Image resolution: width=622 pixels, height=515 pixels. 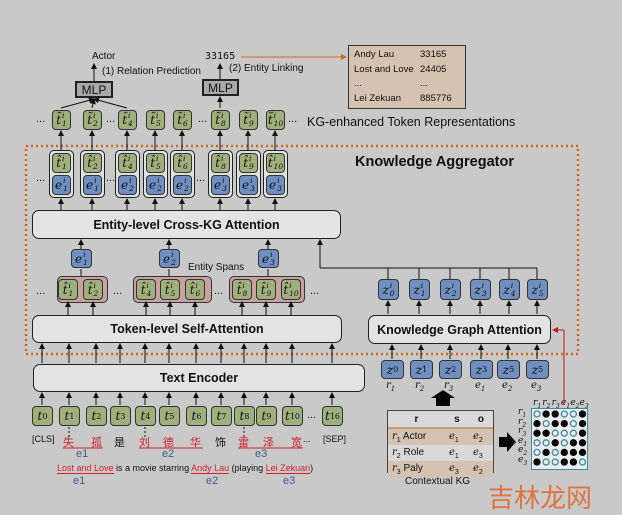 I want to click on char-entity-label: e2, so click(x=168, y=454).